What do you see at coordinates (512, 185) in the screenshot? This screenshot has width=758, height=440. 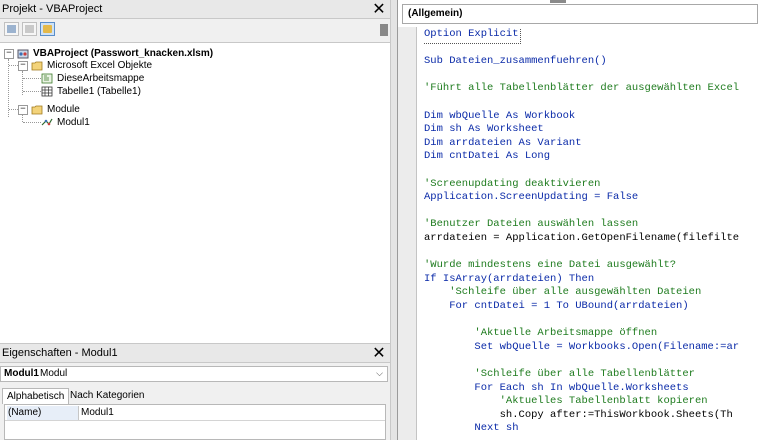 I see `code-line: 'Screenupdating deaktivieren` at bounding box center [512, 185].